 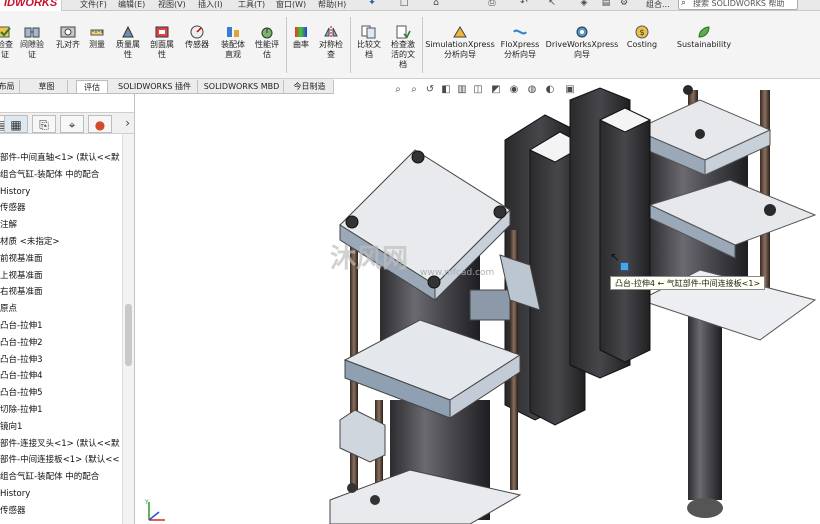 I want to click on tree-item: 凸台-拉伸5, so click(x=61, y=393).